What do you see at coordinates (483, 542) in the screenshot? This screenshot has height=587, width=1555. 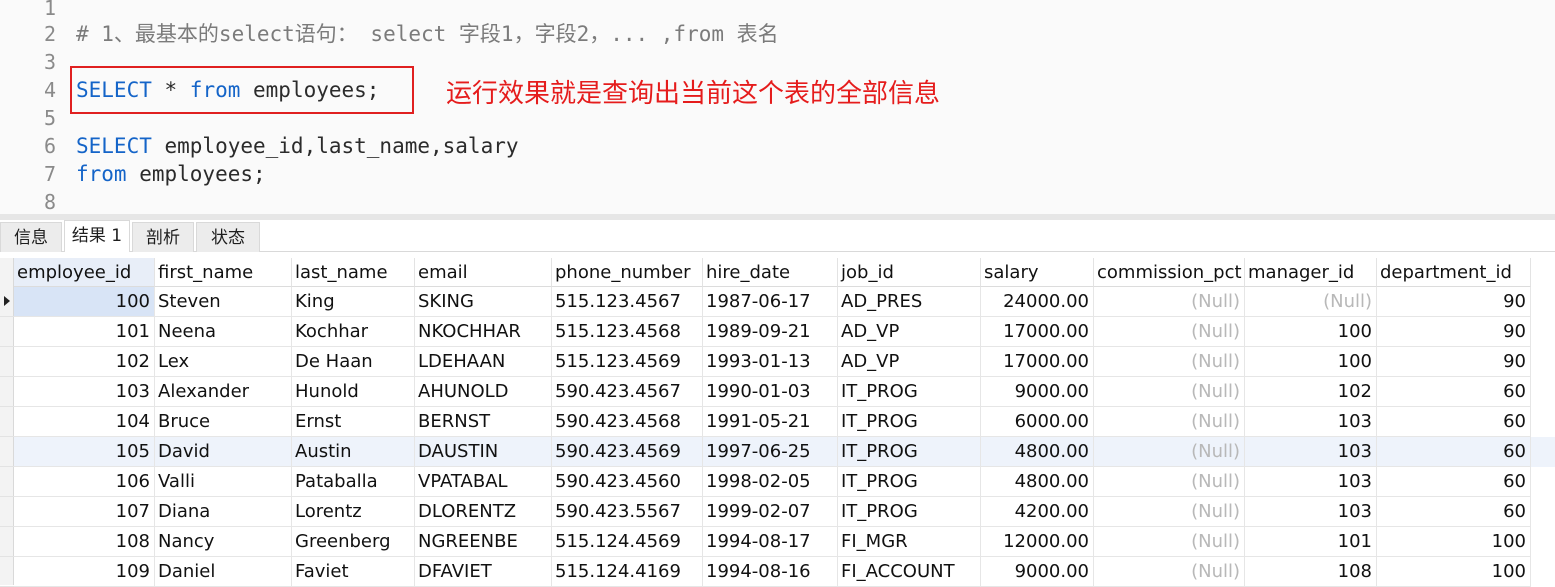 I see `cell-email: NGREENBE` at bounding box center [483, 542].